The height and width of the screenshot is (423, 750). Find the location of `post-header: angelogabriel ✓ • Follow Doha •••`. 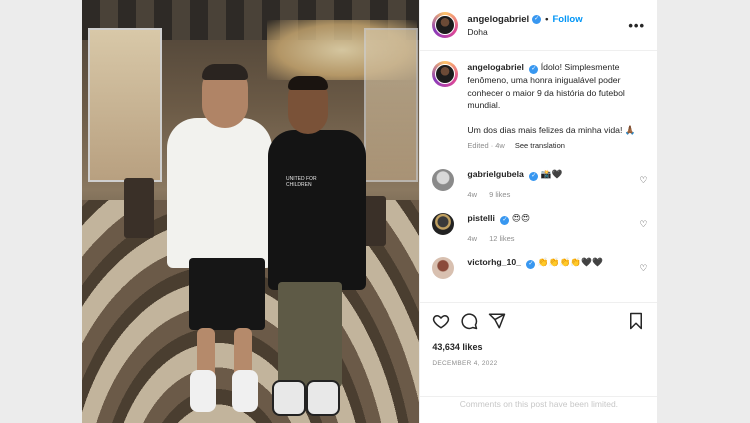

post-header: angelogabriel ✓ • Follow Doha ••• is located at coordinates (538, 25).